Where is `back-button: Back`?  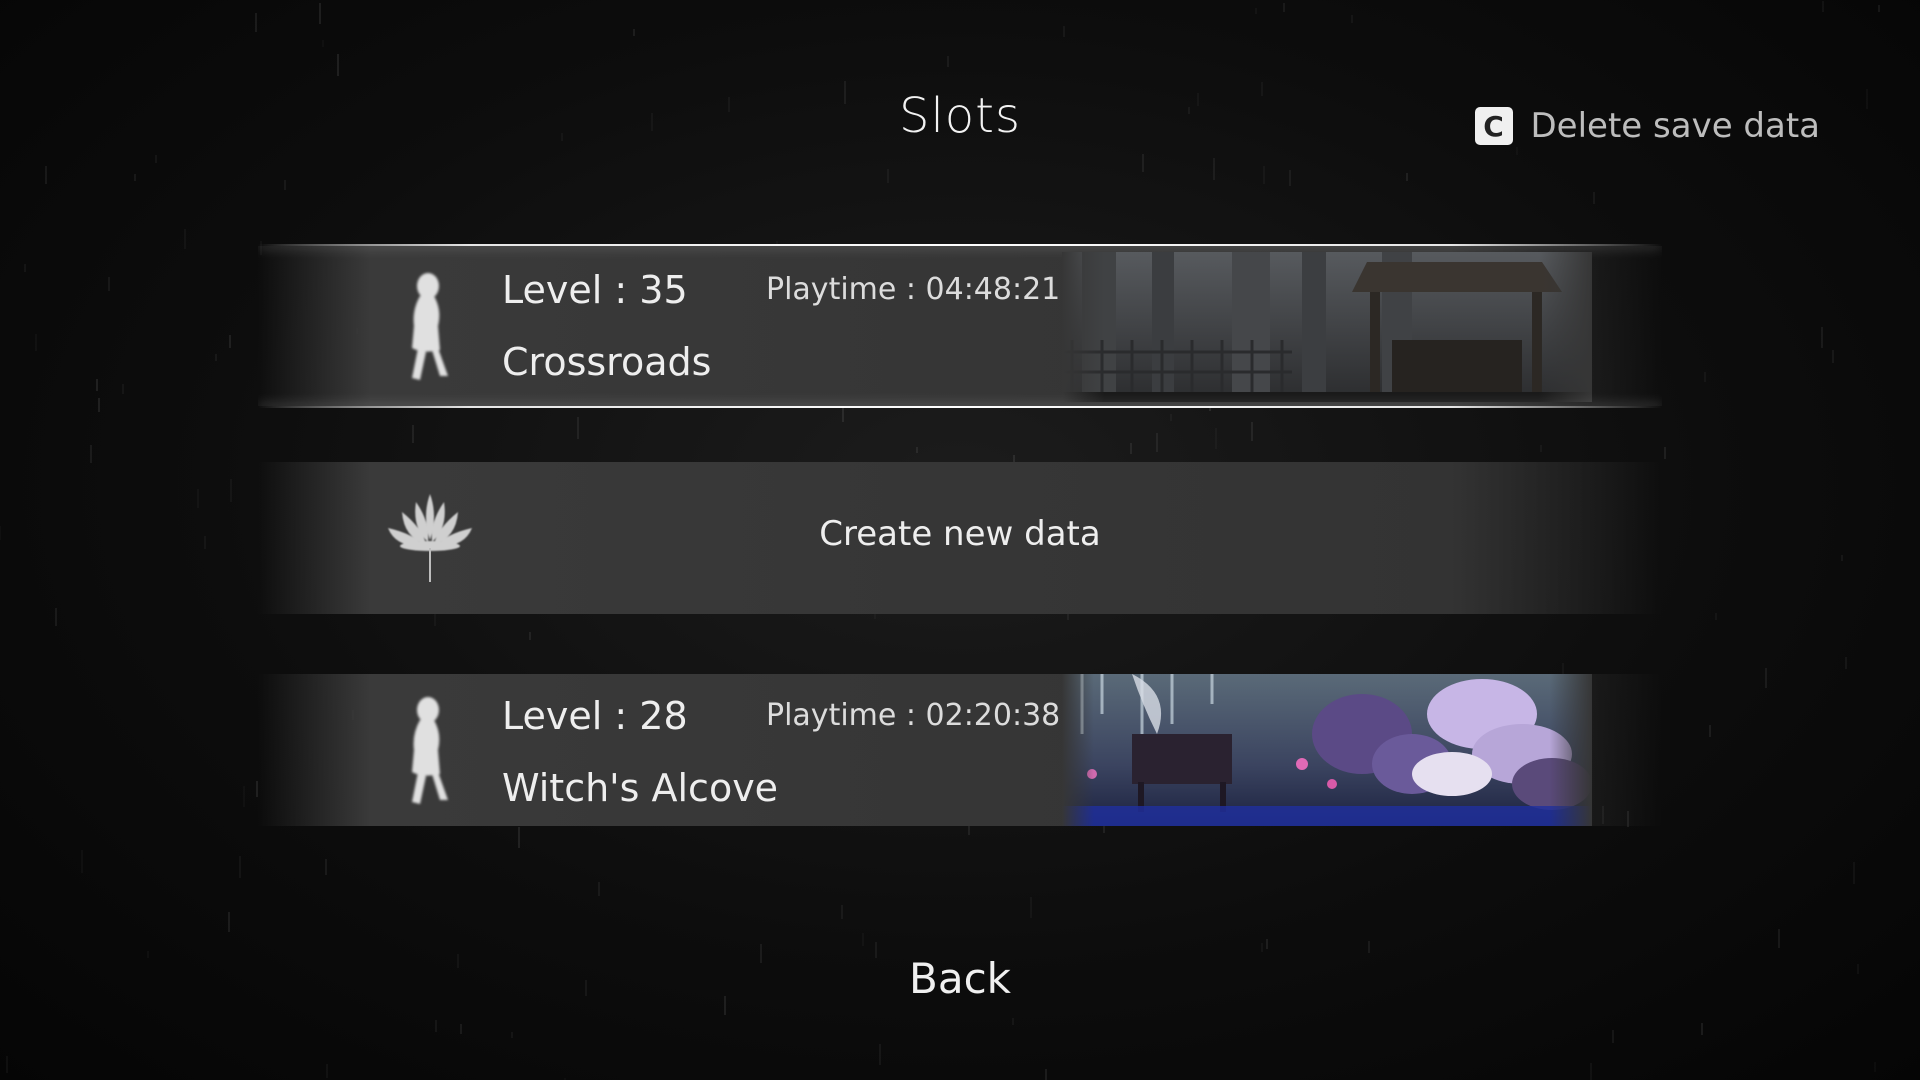
back-button: Back is located at coordinates (960, 978).